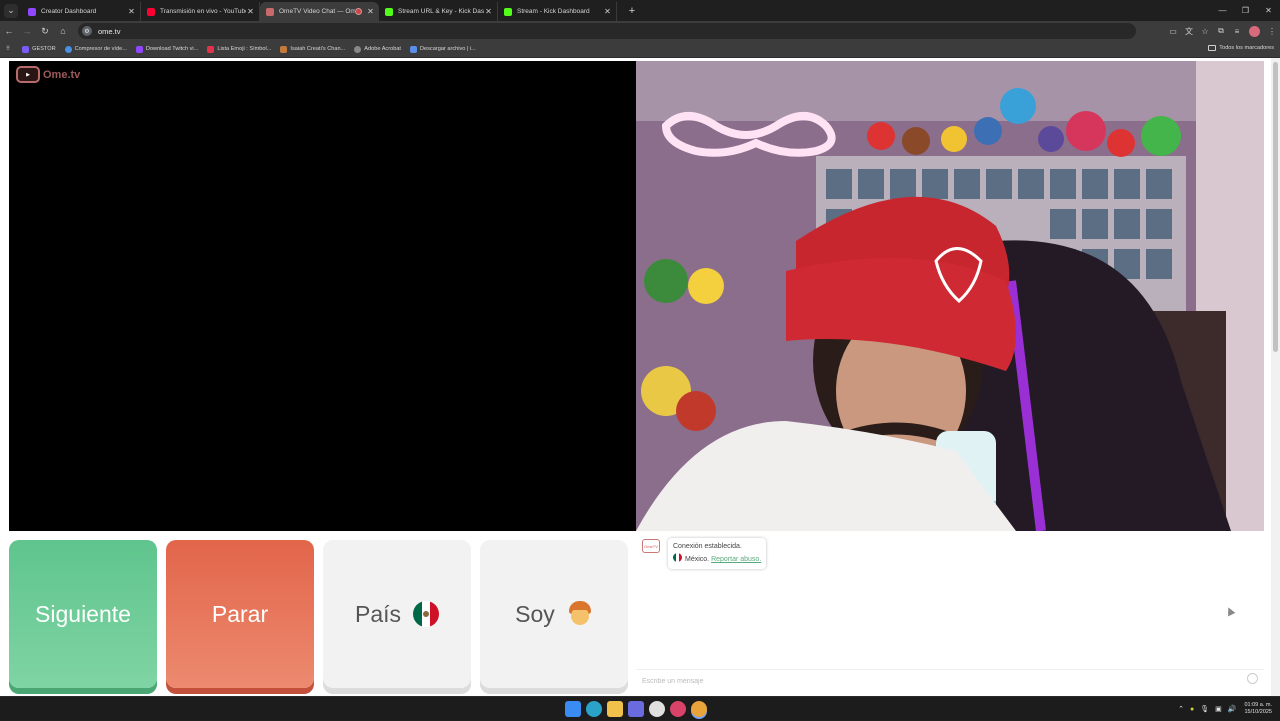  Describe the element at coordinates (63, 31) in the screenshot. I see `home-icon: ⌂` at that location.